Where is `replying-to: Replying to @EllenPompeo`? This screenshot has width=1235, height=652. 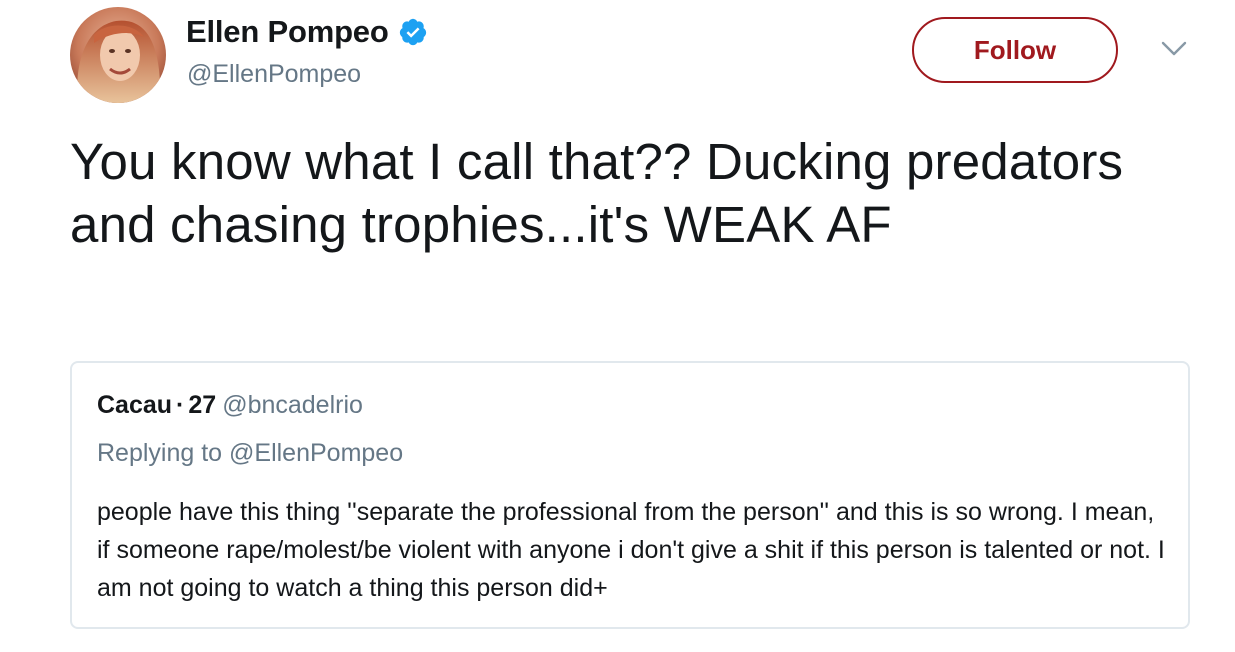
replying-to: Replying to @EllenPompeo is located at coordinates (250, 453).